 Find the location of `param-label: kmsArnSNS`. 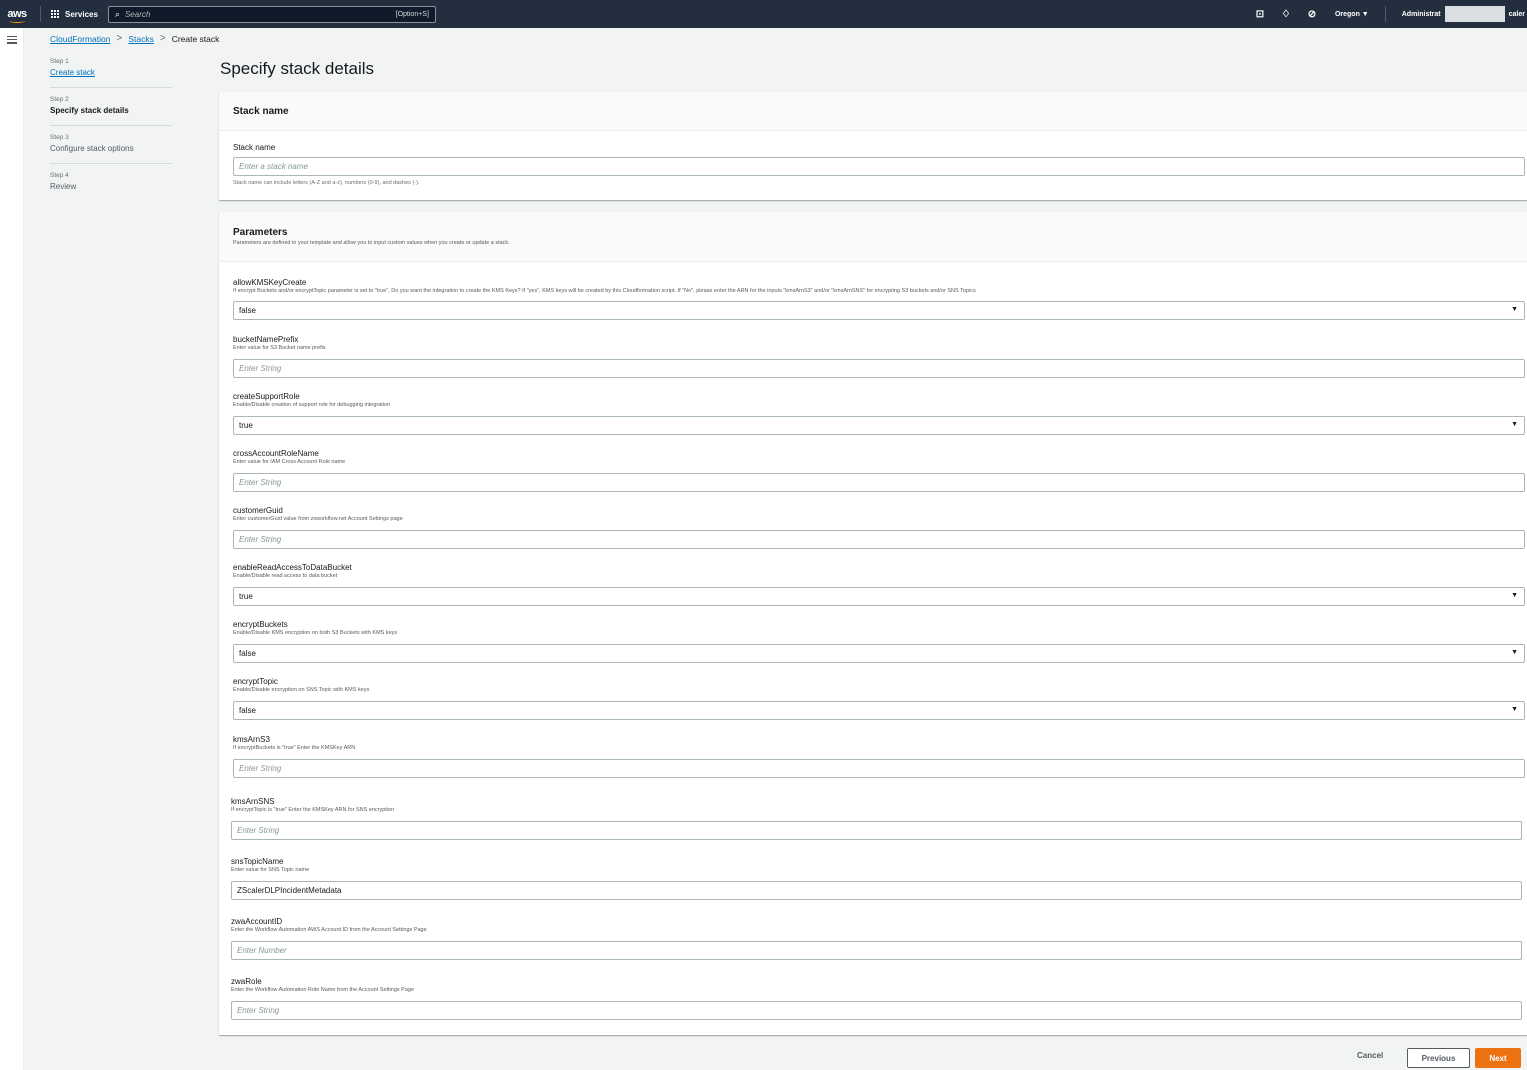

param-label: kmsArnSNS is located at coordinates (253, 801).